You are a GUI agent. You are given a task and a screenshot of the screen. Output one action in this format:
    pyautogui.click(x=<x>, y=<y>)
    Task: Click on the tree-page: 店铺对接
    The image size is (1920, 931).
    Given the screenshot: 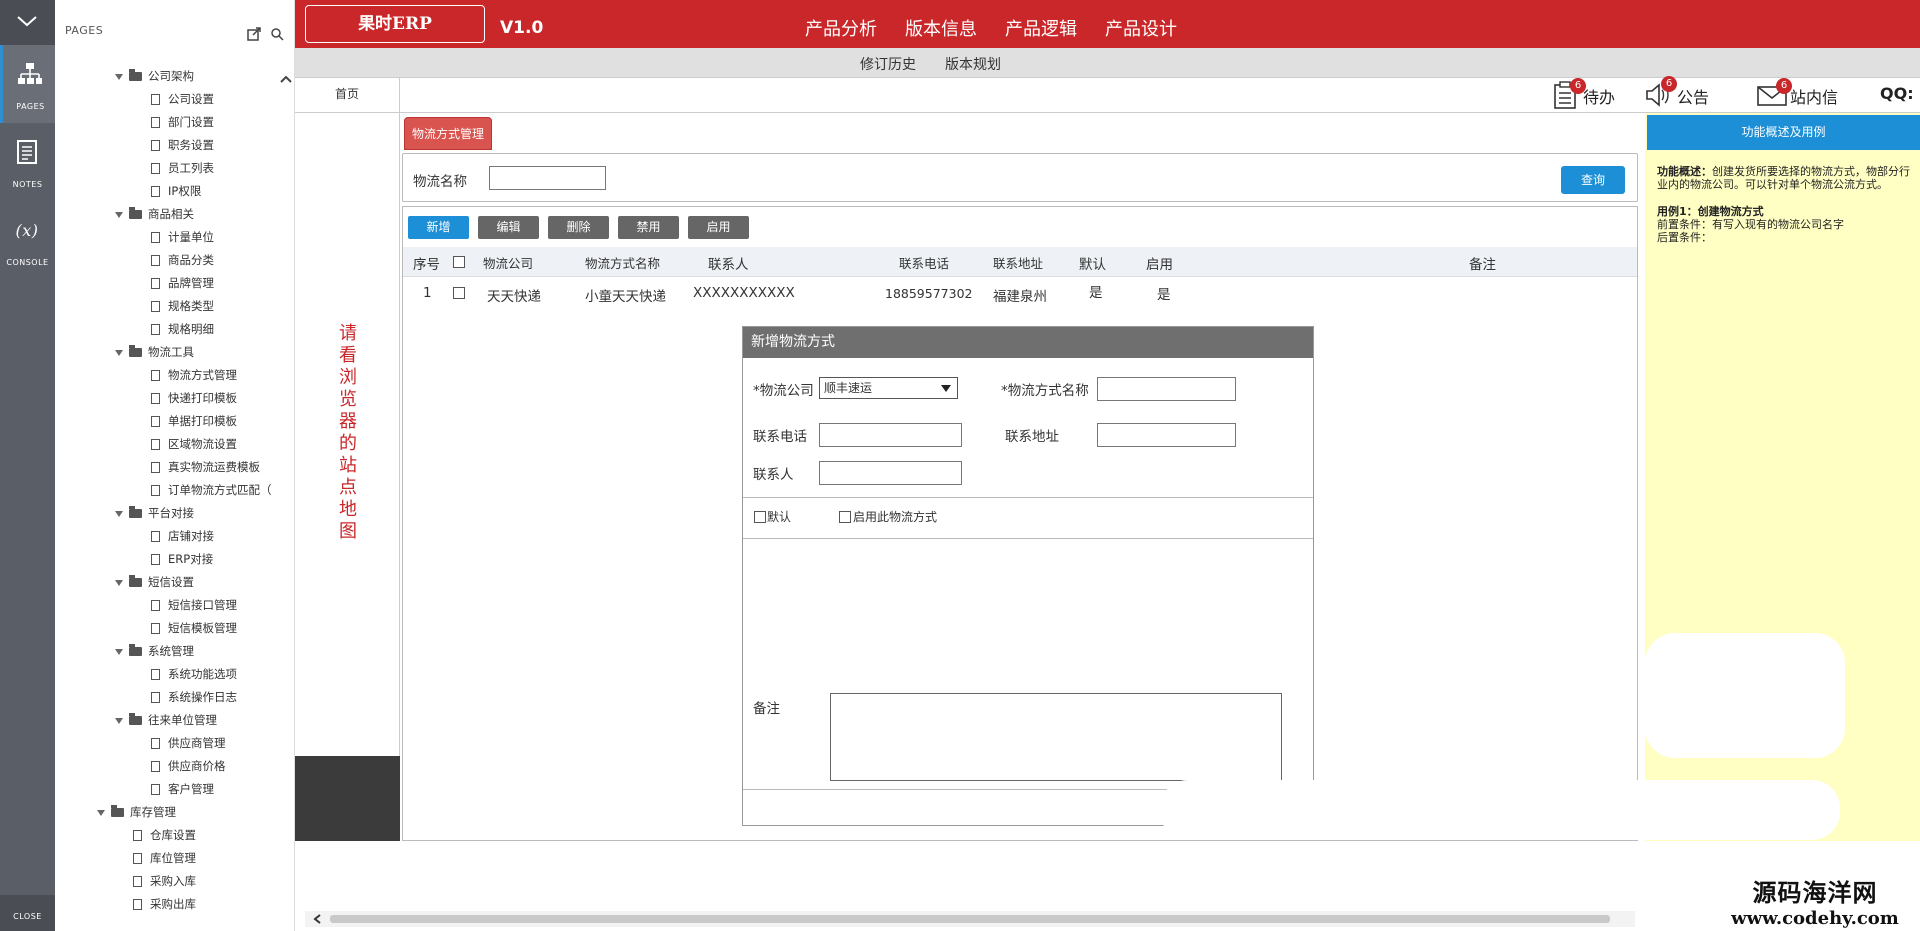 What is the action you would take?
    pyautogui.click(x=182, y=536)
    